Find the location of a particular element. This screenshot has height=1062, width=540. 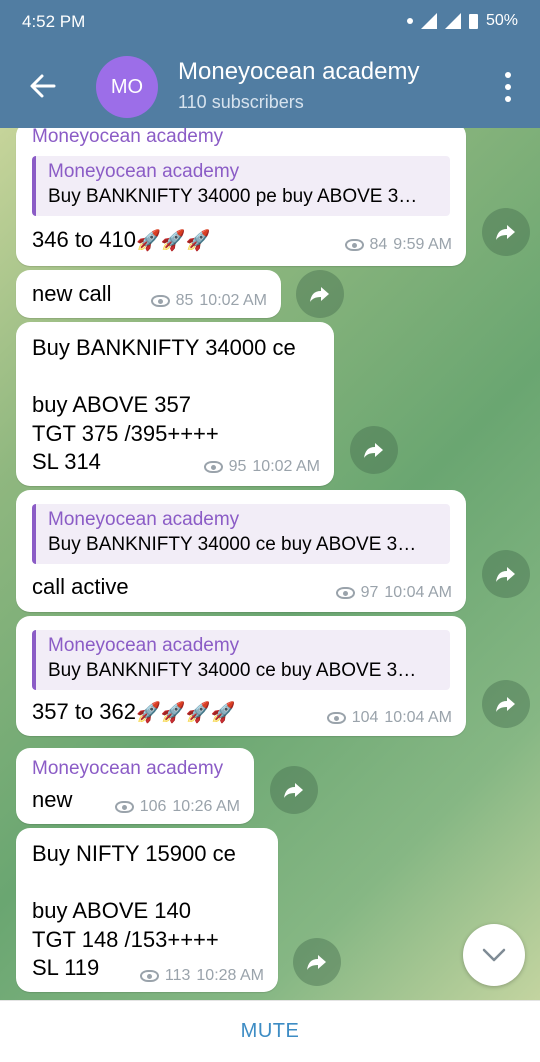

status-bar: 4:52 PM 50% is located at coordinates (270, 22).